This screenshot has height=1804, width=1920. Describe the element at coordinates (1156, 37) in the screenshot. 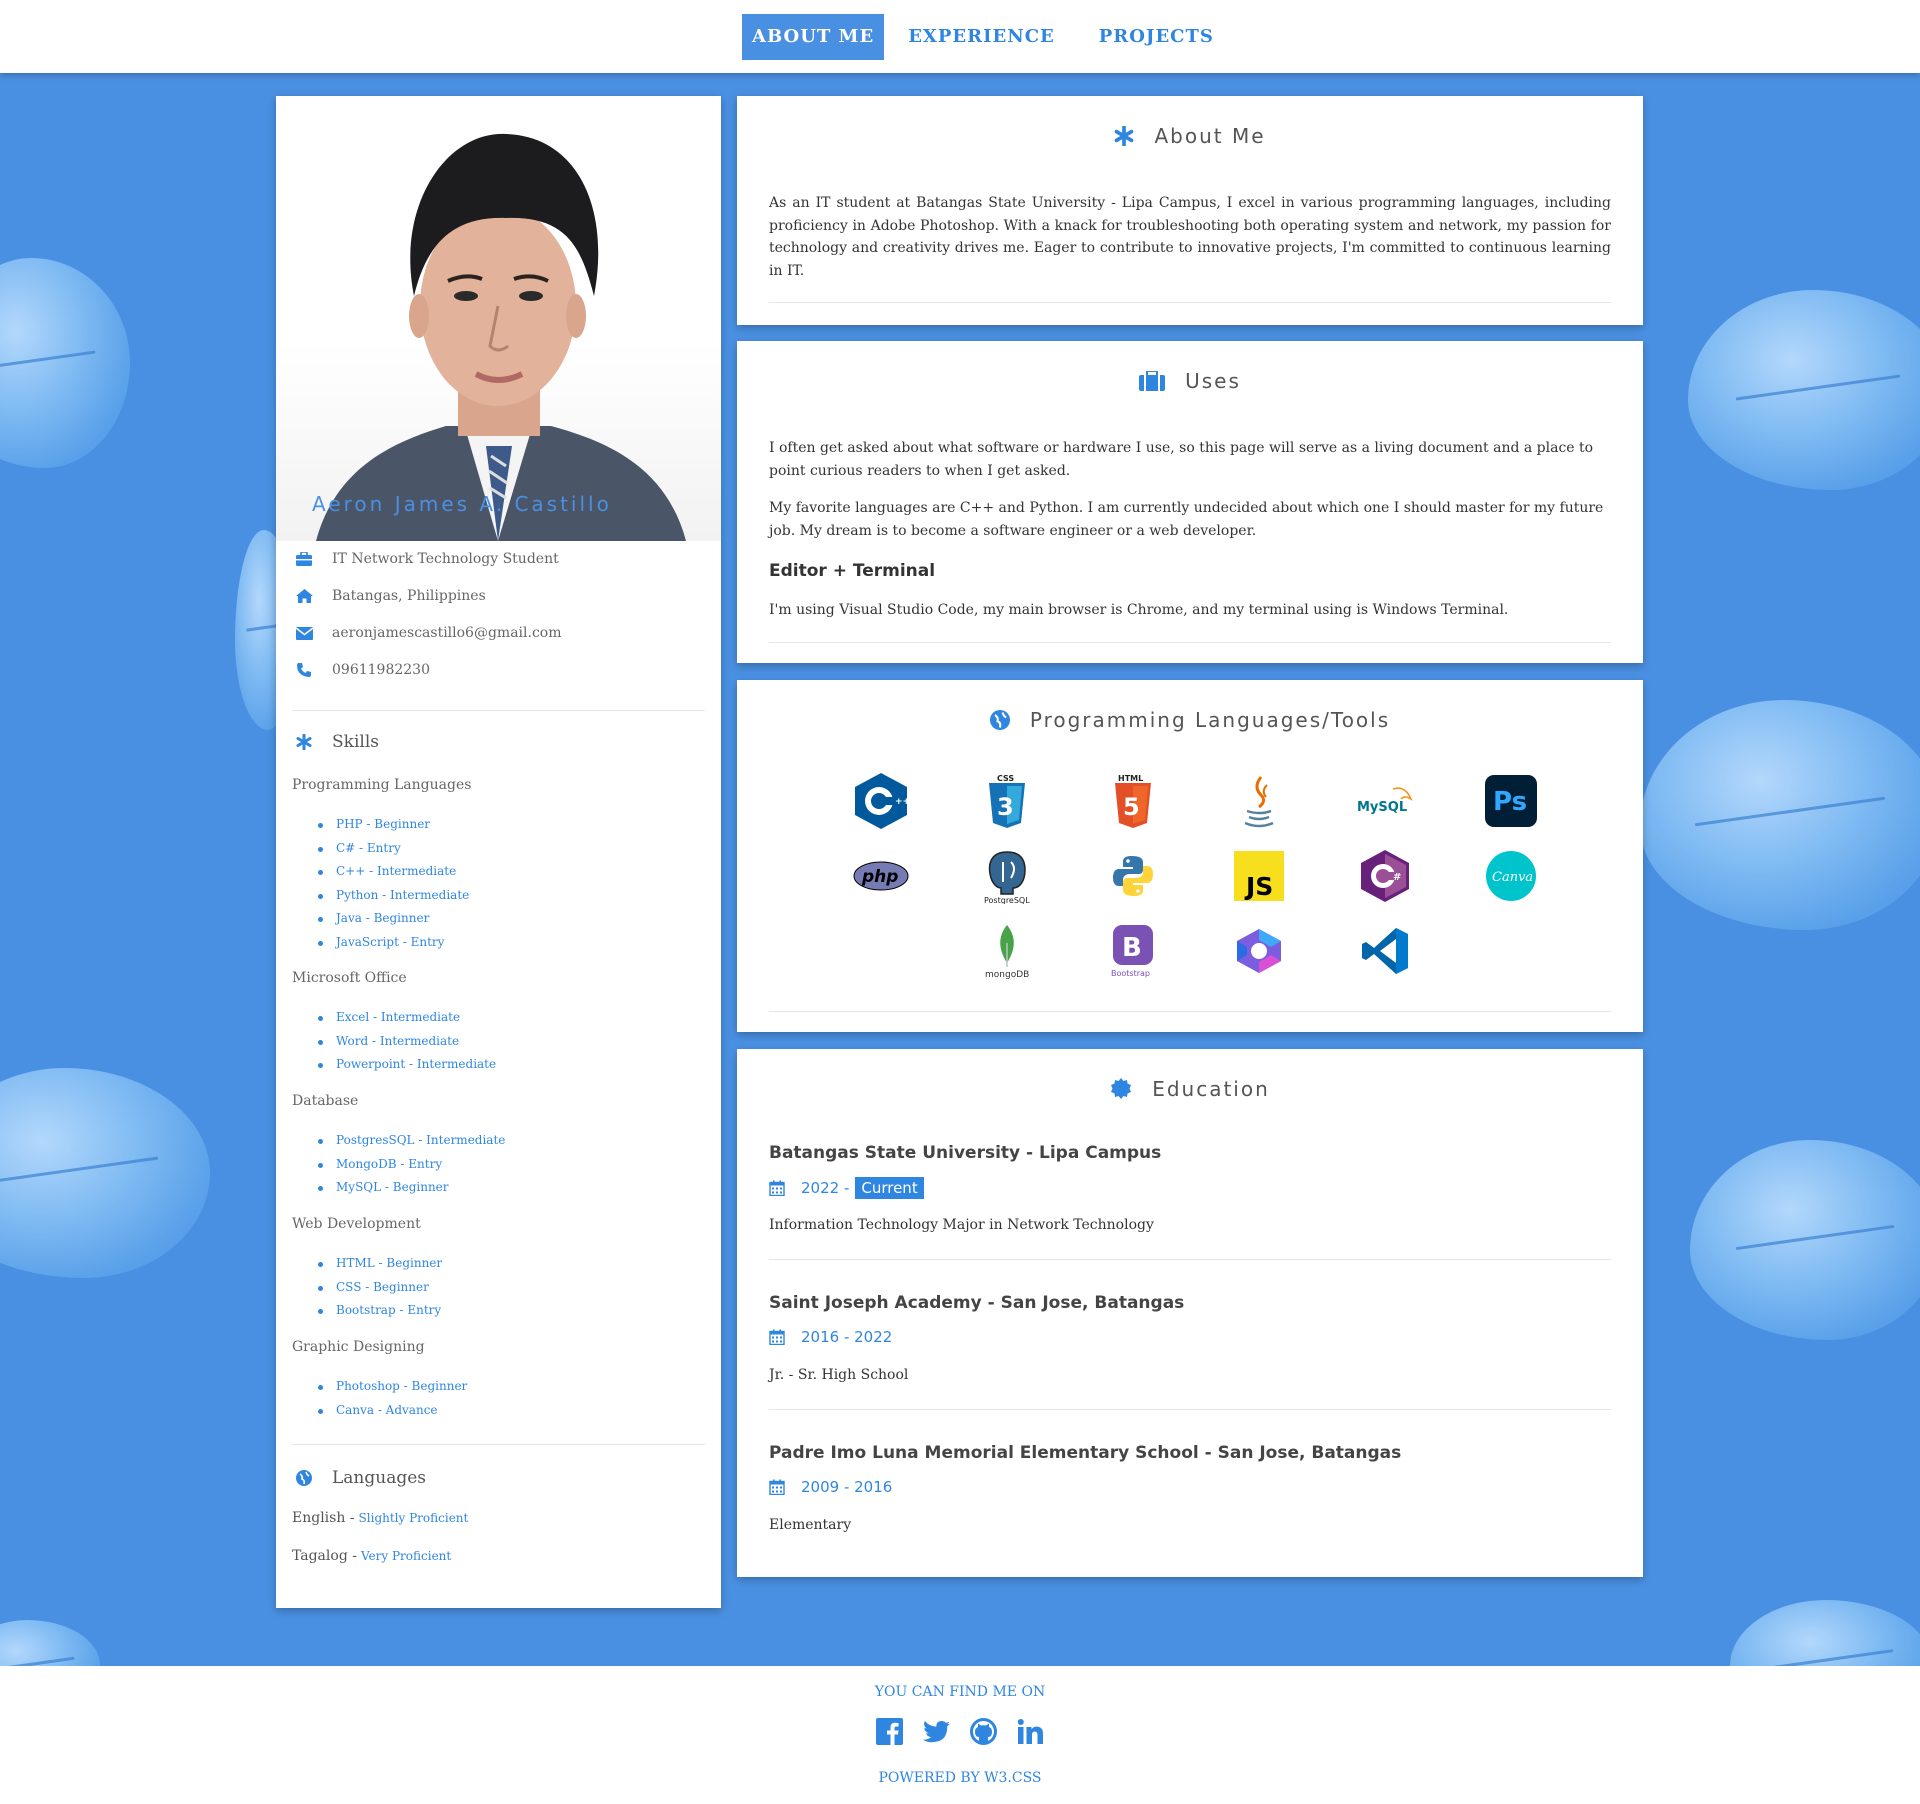

I see `nav-projects: PROJECTS` at that location.